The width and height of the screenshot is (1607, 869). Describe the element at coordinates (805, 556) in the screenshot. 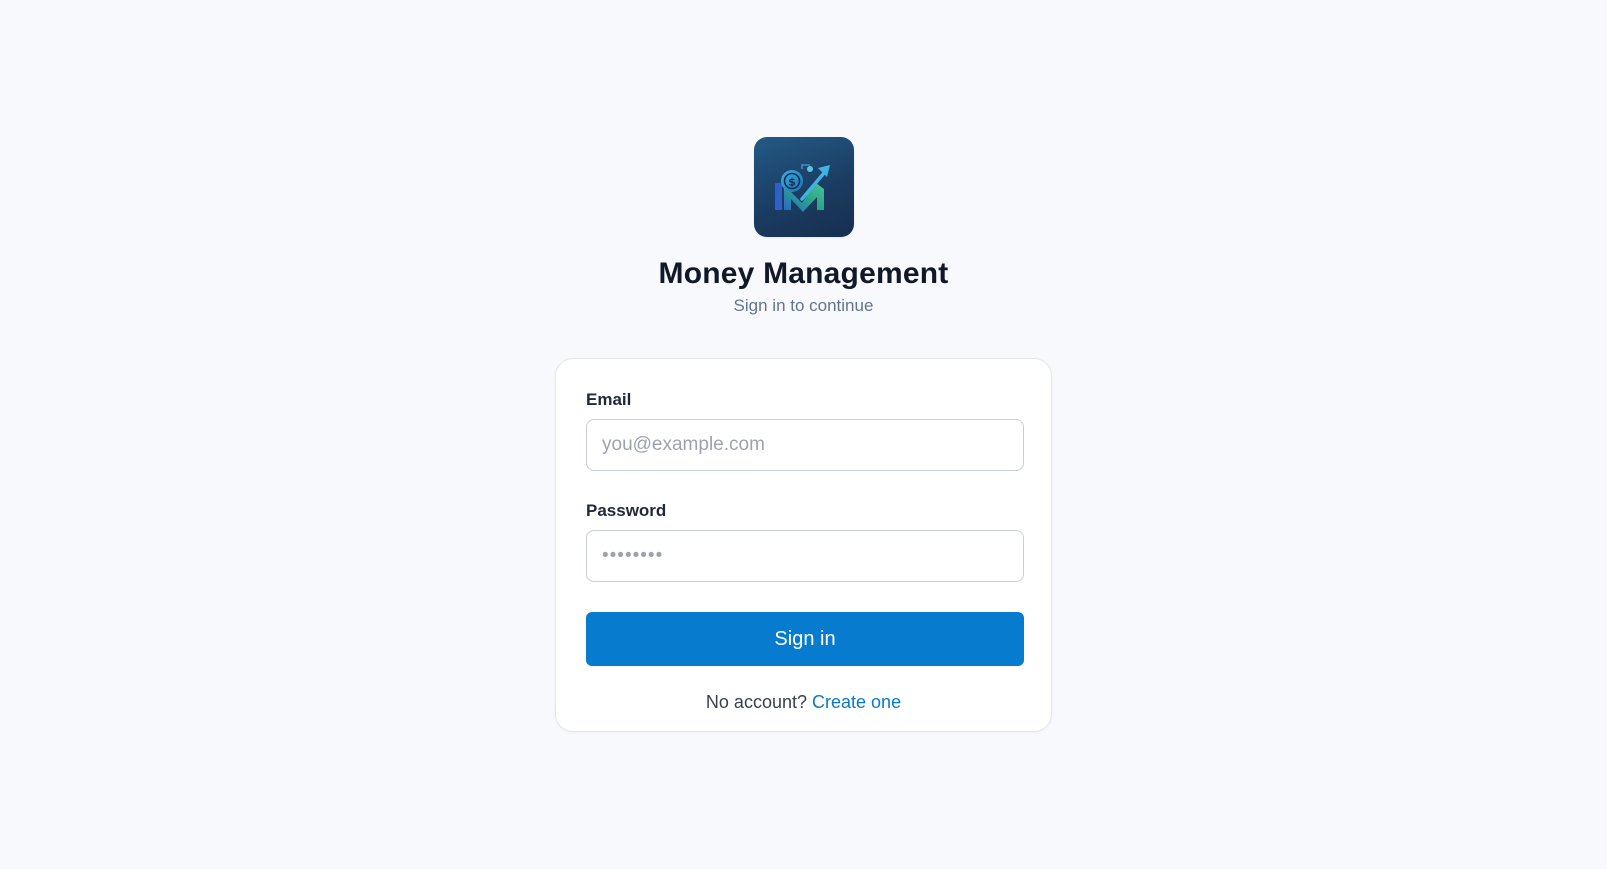

I see `password-field` at that location.